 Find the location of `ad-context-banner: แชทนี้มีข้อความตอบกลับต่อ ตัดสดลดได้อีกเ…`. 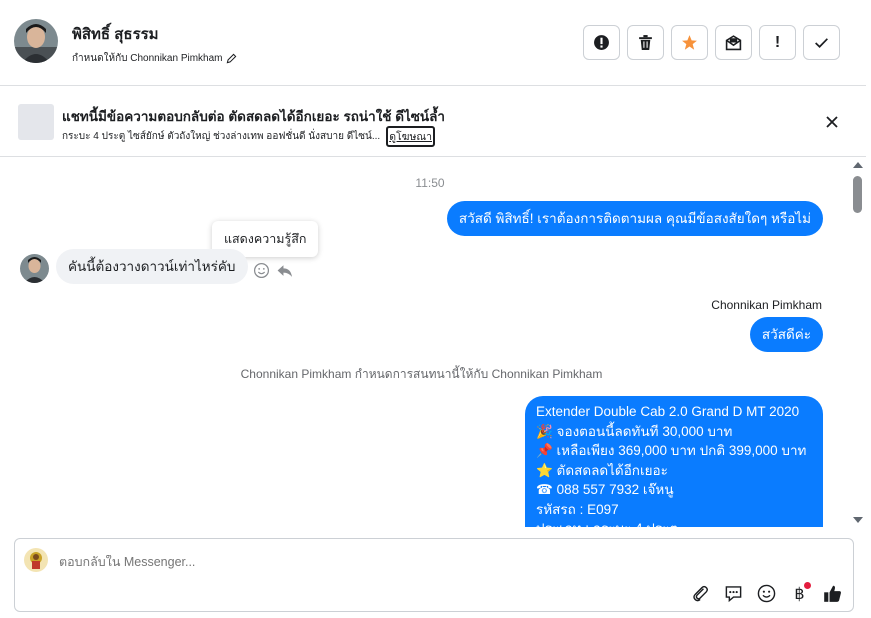

ad-context-banner: แชทนี้มีข้อความตอบกลับต่อ ตัดสดลดได้อีกเ… is located at coordinates (433, 122).